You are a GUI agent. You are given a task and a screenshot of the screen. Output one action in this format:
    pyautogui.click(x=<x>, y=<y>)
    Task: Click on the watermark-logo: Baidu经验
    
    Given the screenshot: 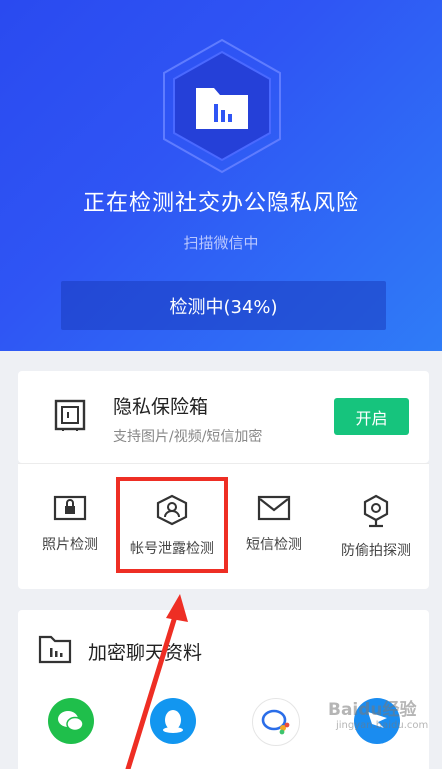 What is the action you would take?
    pyautogui.click(x=372, y=710)
    